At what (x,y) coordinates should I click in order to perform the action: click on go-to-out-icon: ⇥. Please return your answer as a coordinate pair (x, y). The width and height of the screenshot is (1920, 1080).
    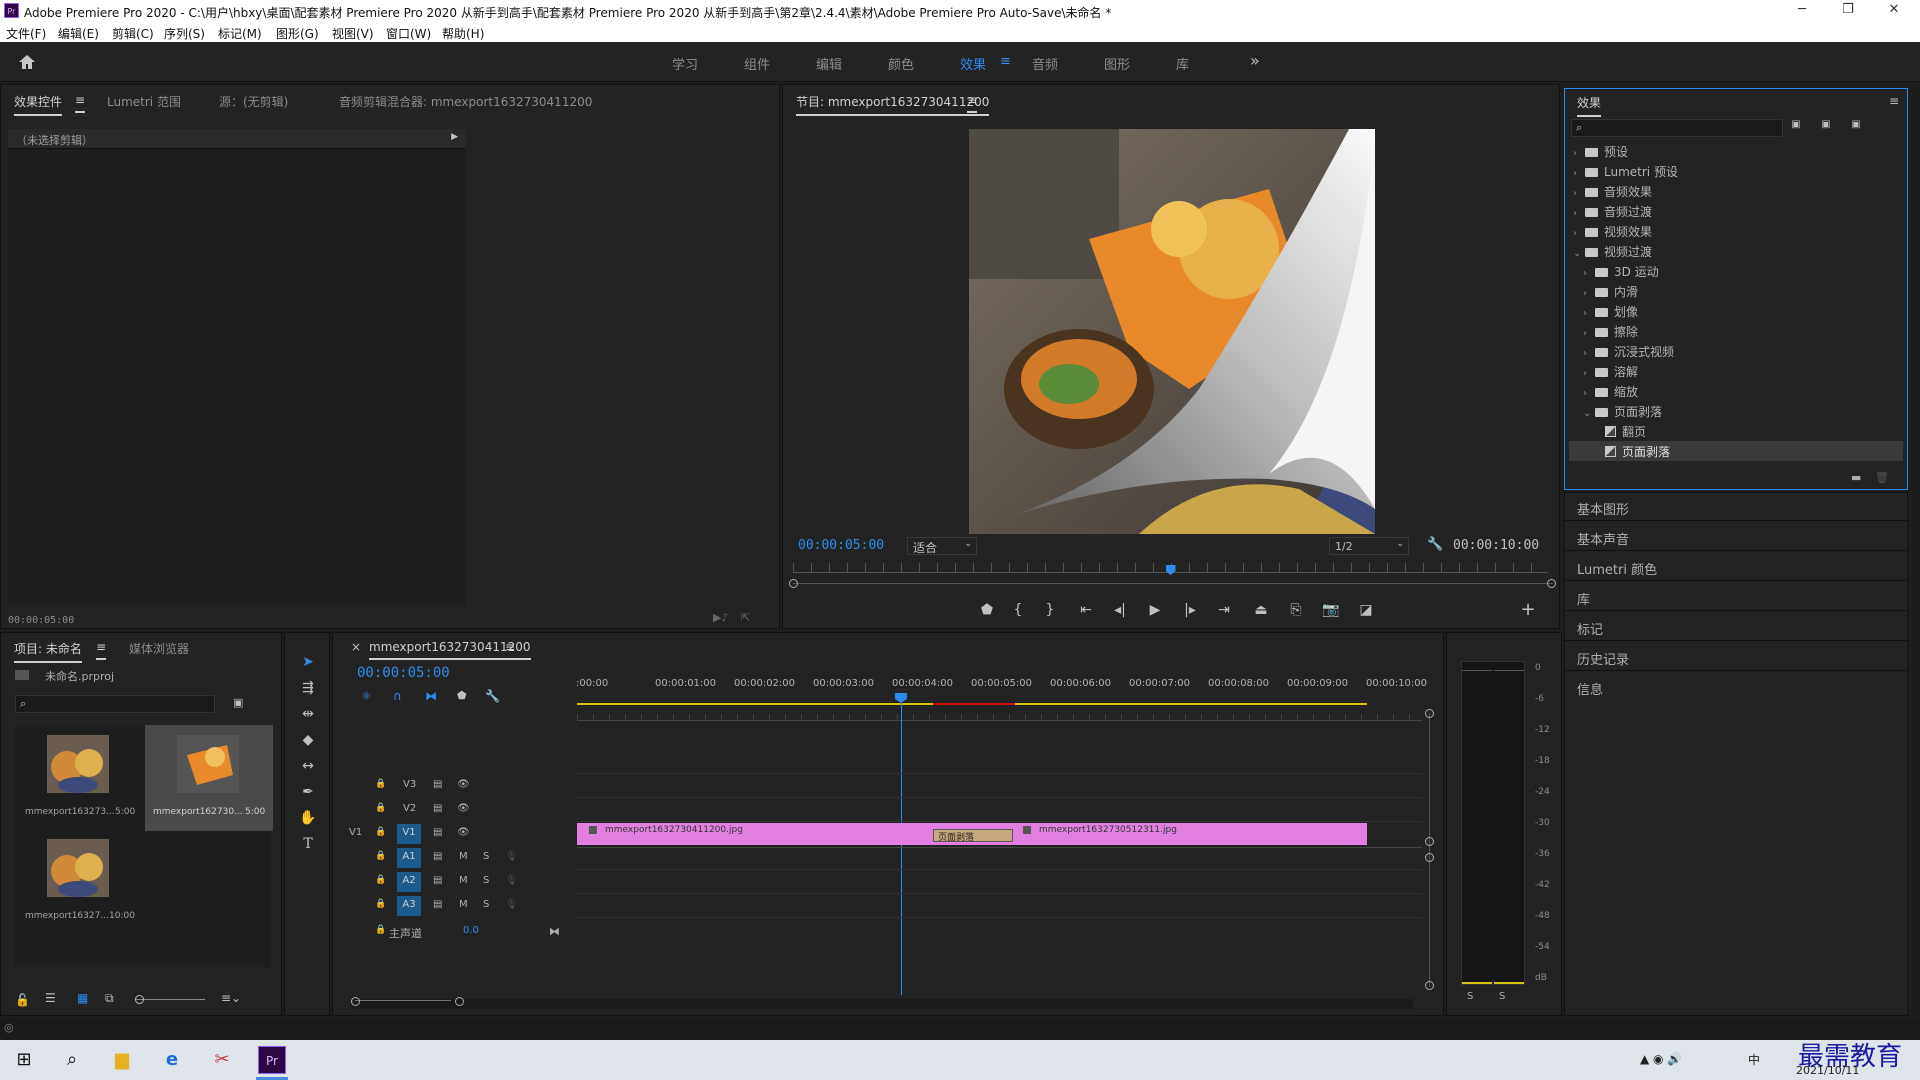
    Looking at the image, I should click on (1224, 610).